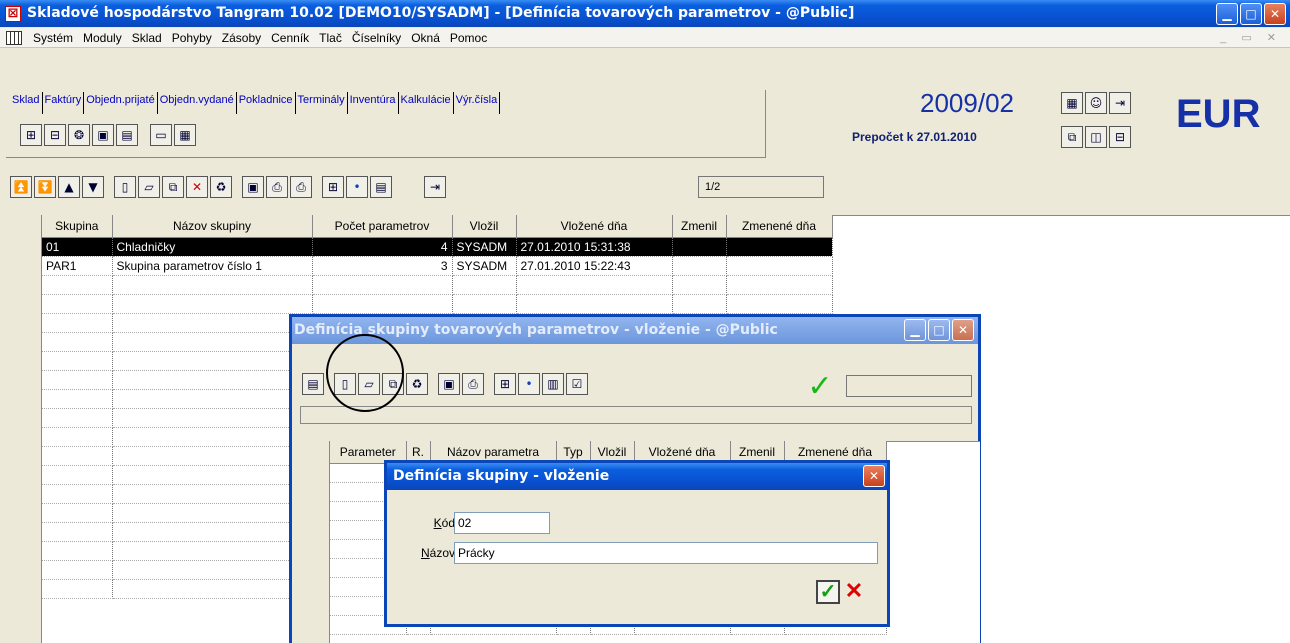  What do you see at coordinates (149, 187) in the screenshot?
I see `open-icon: ▱` at bounding box center [149, 187].